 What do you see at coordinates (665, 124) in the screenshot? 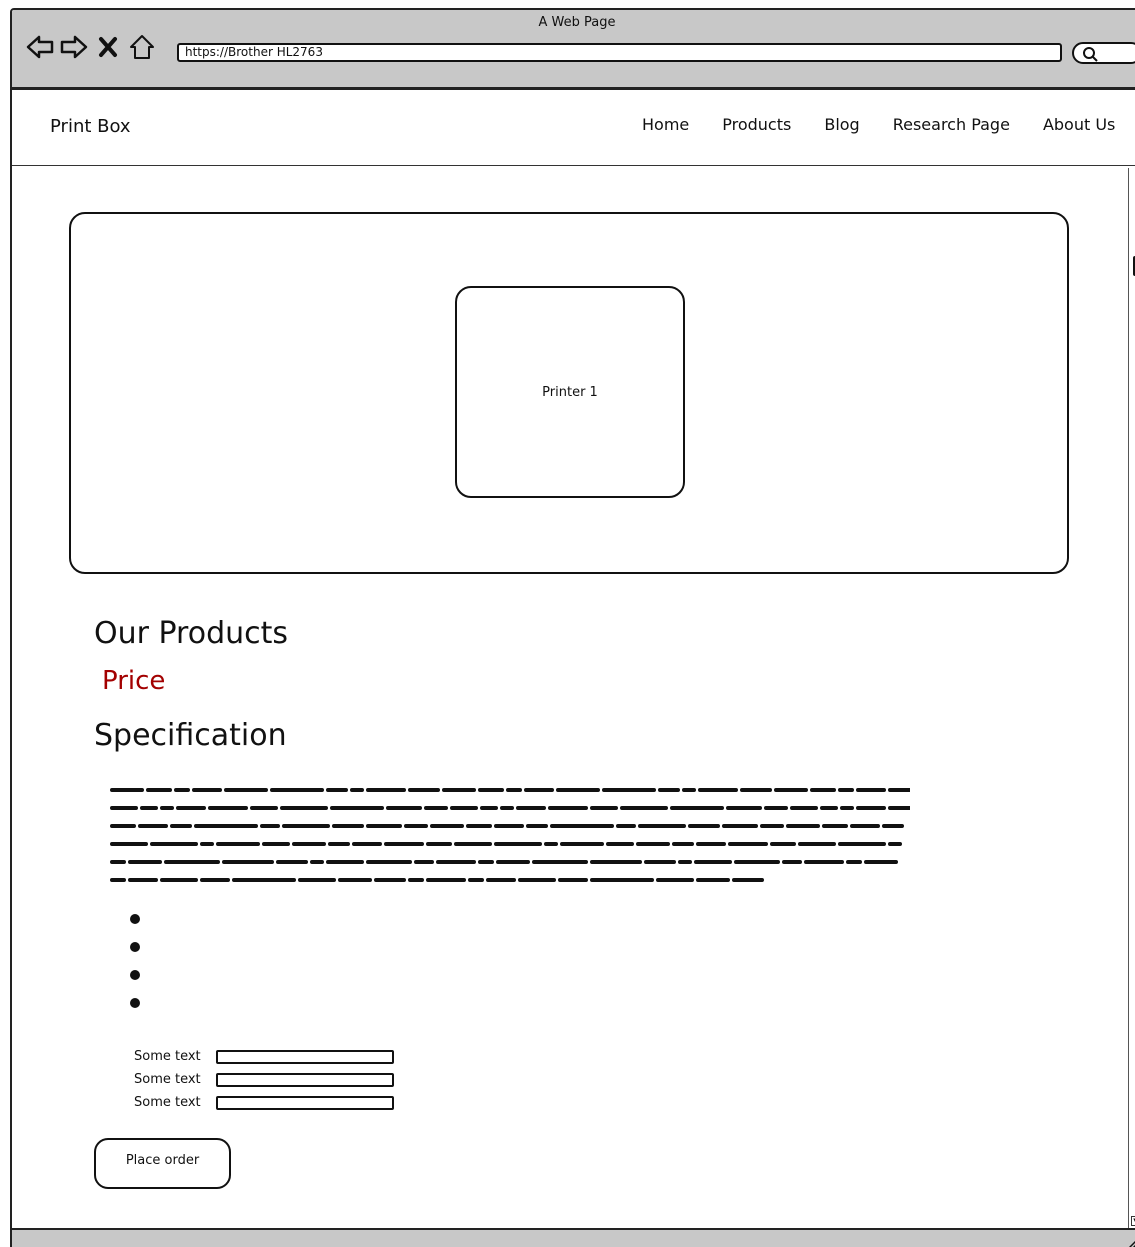
I see `nav-link-home: Home` at bounding box center [665, 124].